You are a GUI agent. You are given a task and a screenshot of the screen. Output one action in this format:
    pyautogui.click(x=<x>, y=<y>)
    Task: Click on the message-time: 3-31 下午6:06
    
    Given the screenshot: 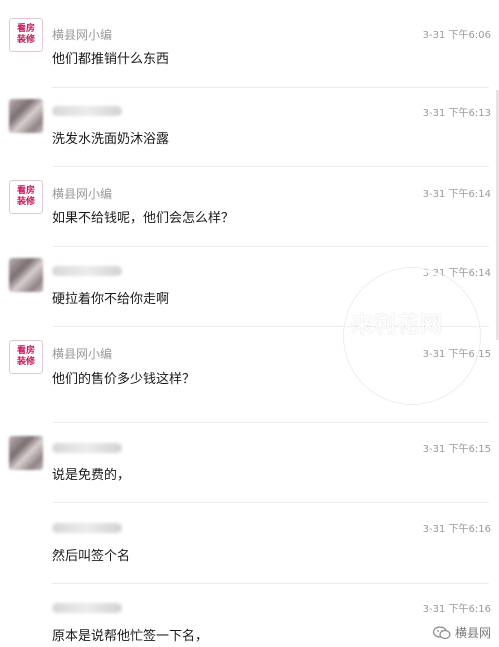 What is the action you would take?
    pyautogui.click(x=456, y=35)
    